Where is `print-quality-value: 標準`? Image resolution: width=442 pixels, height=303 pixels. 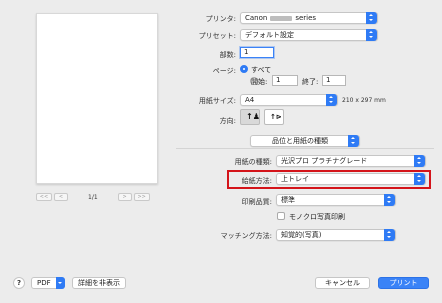 print-quality-value: 標準 is located at coordinates (288, 200).